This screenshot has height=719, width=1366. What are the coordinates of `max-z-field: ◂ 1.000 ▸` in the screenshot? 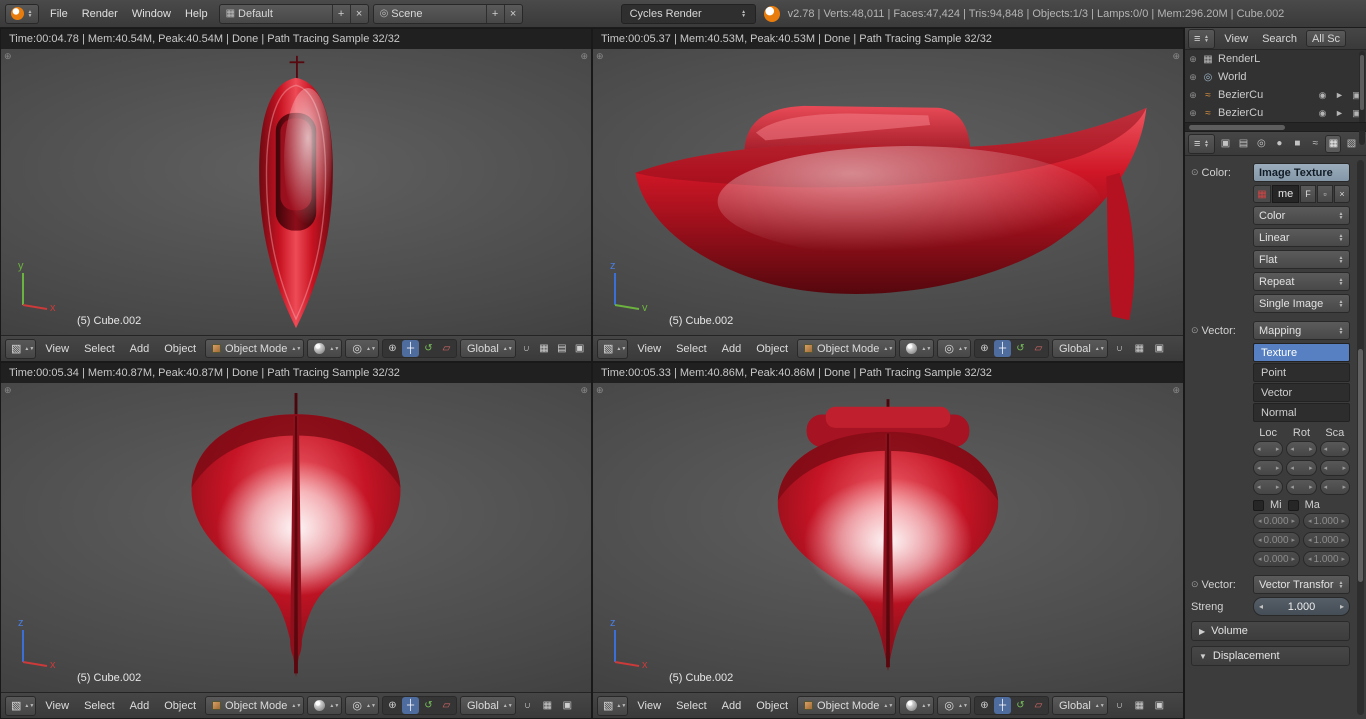 It's located at (1326, 559).